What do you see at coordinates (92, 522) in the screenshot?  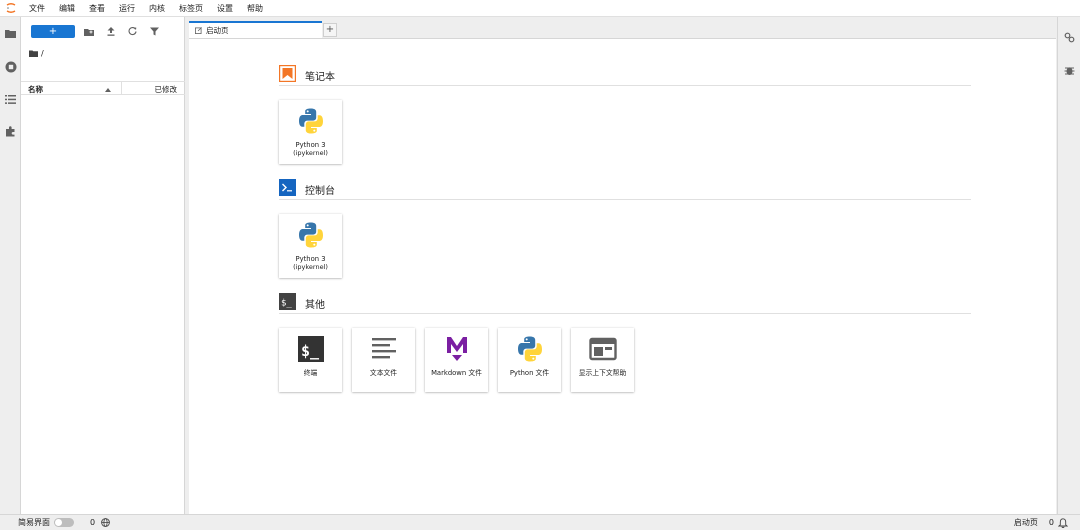 I see `kernel-count: 0` at bounding box center [92, 522].